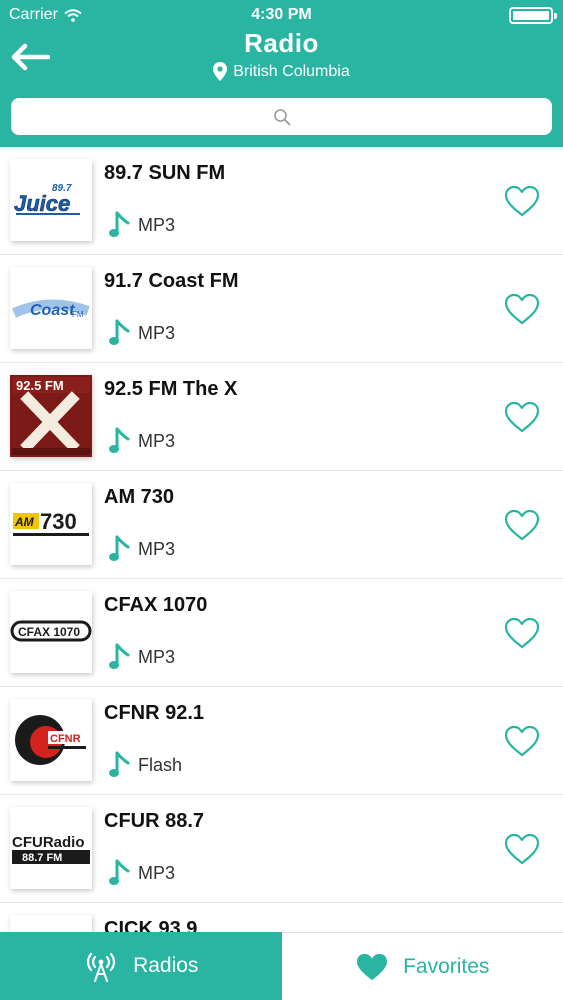 The width and height of the screenshot is (563, 1000). I want to click on svg-text: AM, so click(24, 522).